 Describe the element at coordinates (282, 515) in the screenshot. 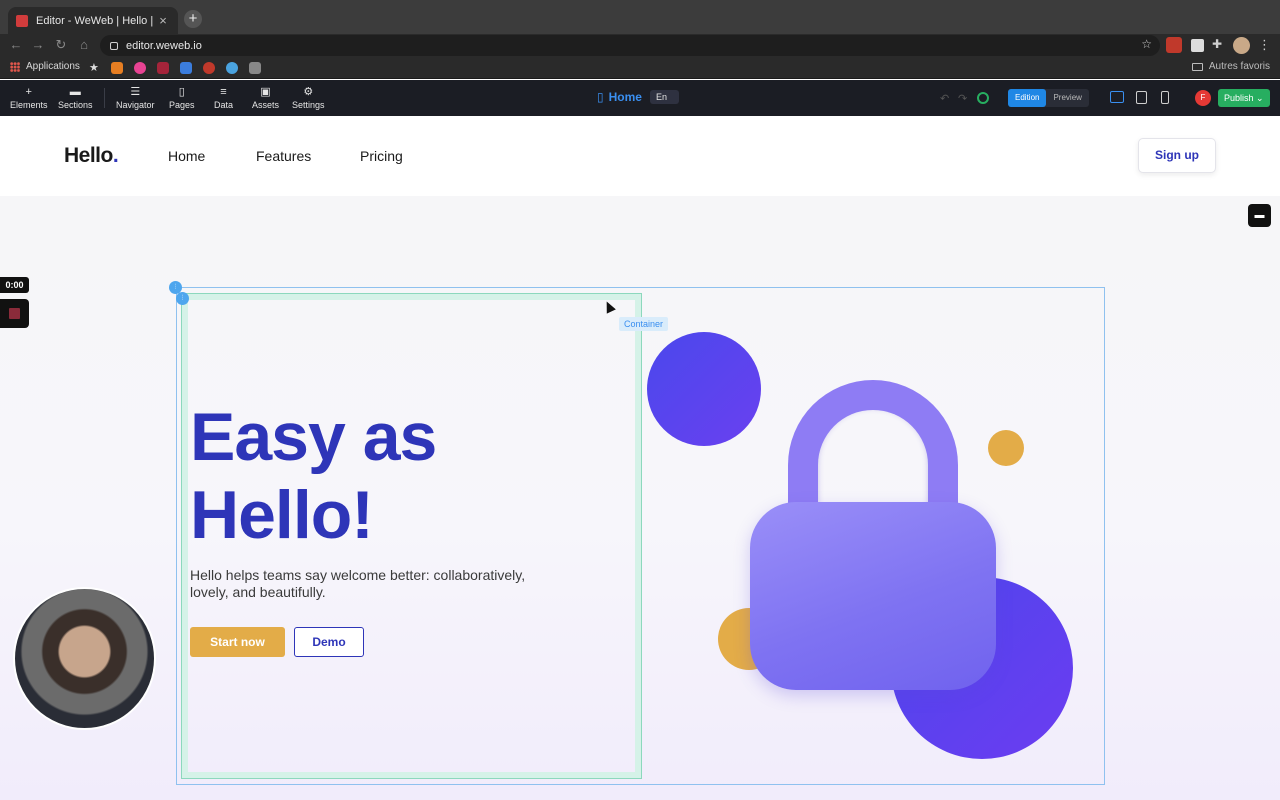

I see `hero-title-line-2: Hello!` at that location.